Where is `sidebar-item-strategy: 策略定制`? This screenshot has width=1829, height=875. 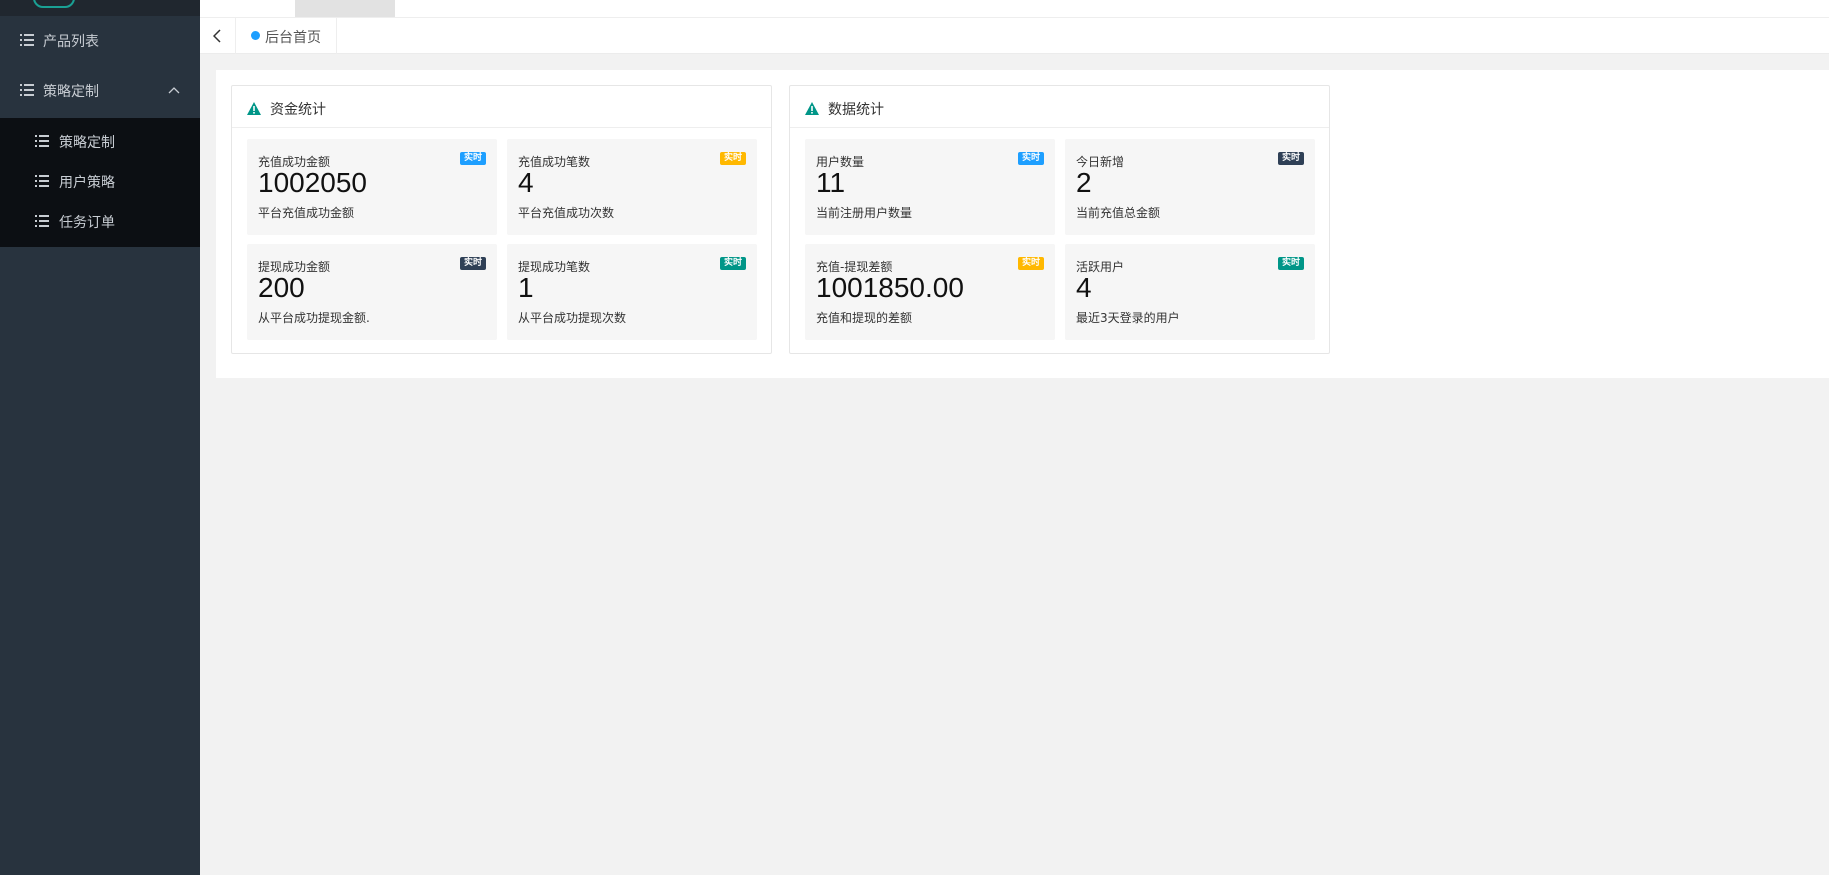 sidebar-item-strategy: 策略定制 is located at coordinates (100, 91).